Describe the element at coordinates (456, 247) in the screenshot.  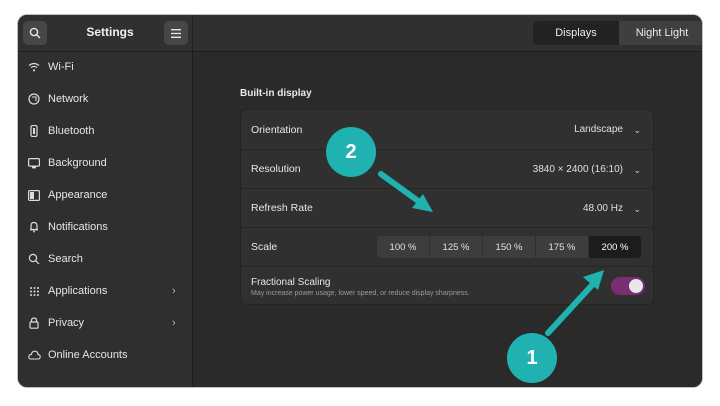
I see `scale-option-125: 125 %` at that location.